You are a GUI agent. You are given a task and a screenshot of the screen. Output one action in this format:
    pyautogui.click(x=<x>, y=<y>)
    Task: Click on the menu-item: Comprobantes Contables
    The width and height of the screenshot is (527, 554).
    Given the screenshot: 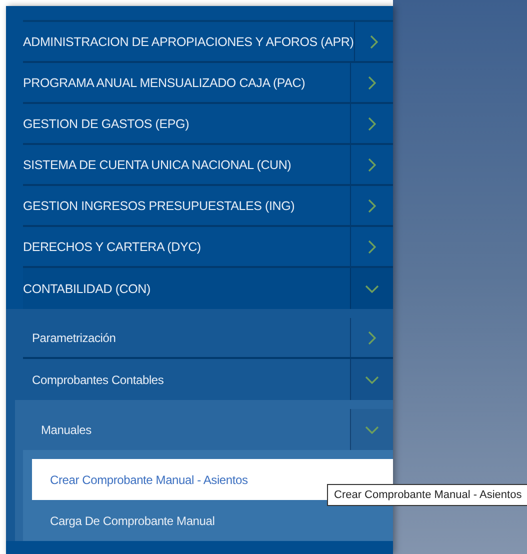 What is the action you would take?
    pyautogui.click(x=208, y=379)
    